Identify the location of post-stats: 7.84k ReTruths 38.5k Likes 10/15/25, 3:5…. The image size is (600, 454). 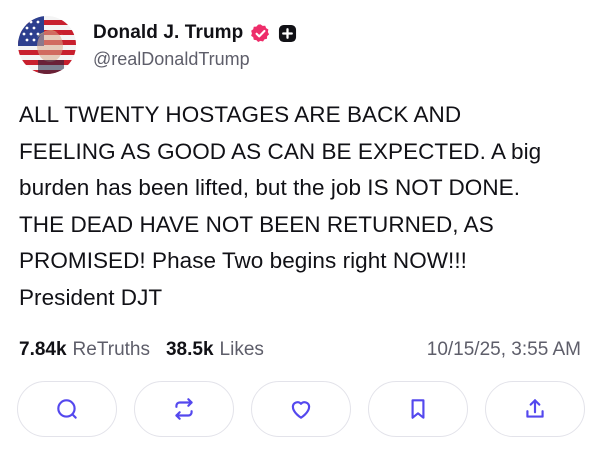
(300, 350).